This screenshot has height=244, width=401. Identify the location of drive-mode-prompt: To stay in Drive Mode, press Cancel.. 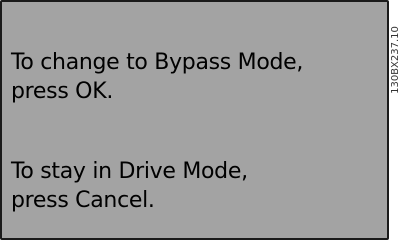
(129, 186).